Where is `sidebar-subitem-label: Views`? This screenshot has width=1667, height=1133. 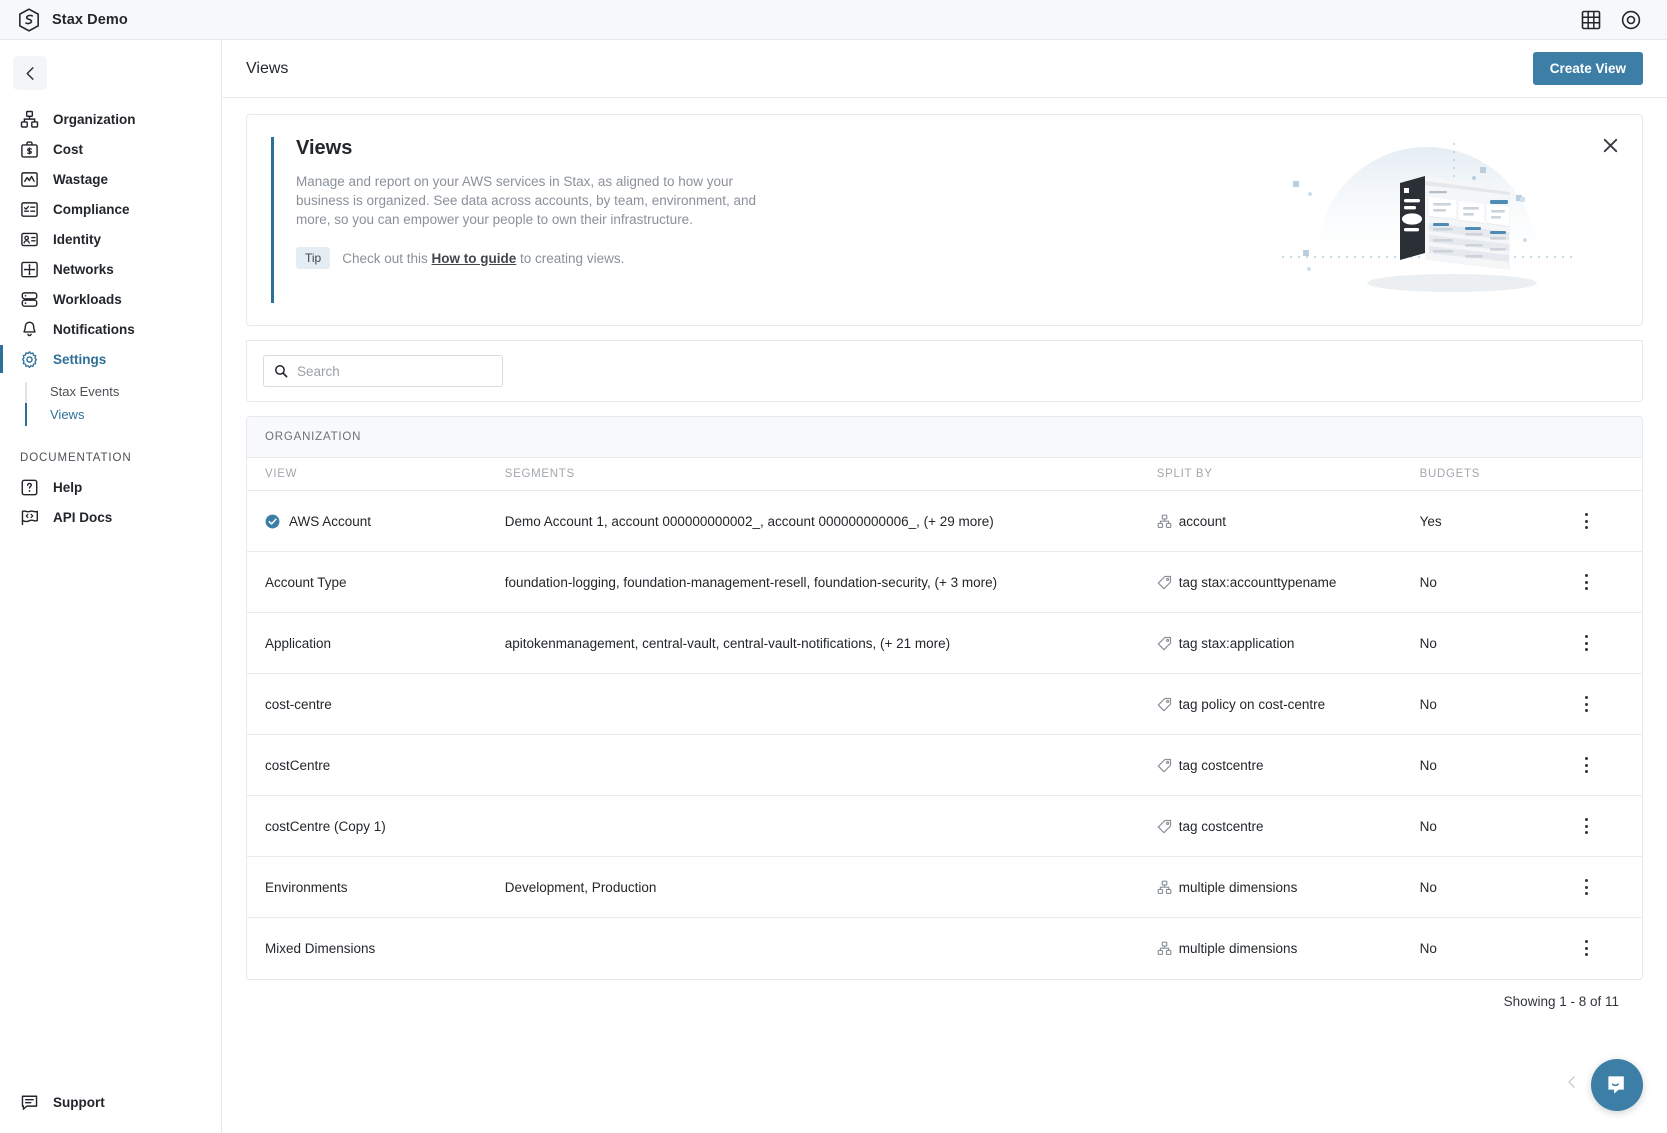
sidebar-subitem-label: Views is located at coordinates (67, 414).